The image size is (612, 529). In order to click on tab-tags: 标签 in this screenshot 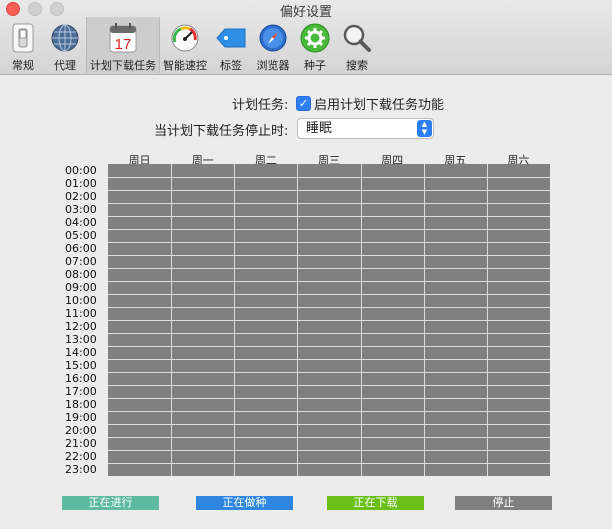, I will do `click(231, 45)`.